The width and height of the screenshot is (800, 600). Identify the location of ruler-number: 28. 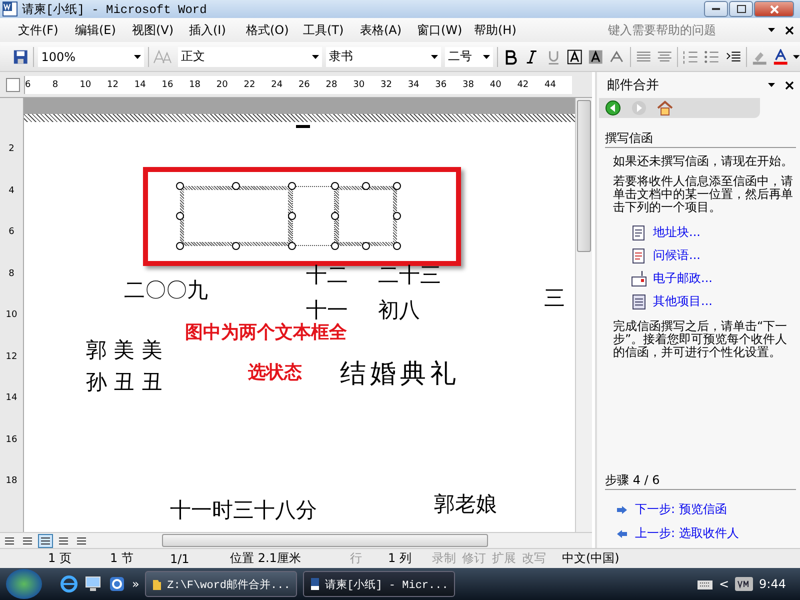
(332, 85).